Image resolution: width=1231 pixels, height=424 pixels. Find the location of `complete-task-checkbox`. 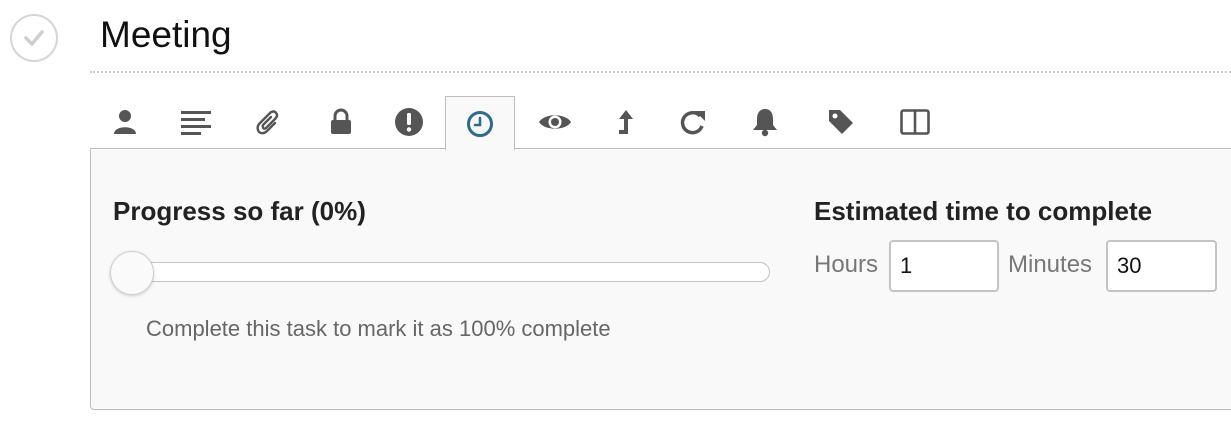

complete-task-checkbox is located at coordinates (34, 38).